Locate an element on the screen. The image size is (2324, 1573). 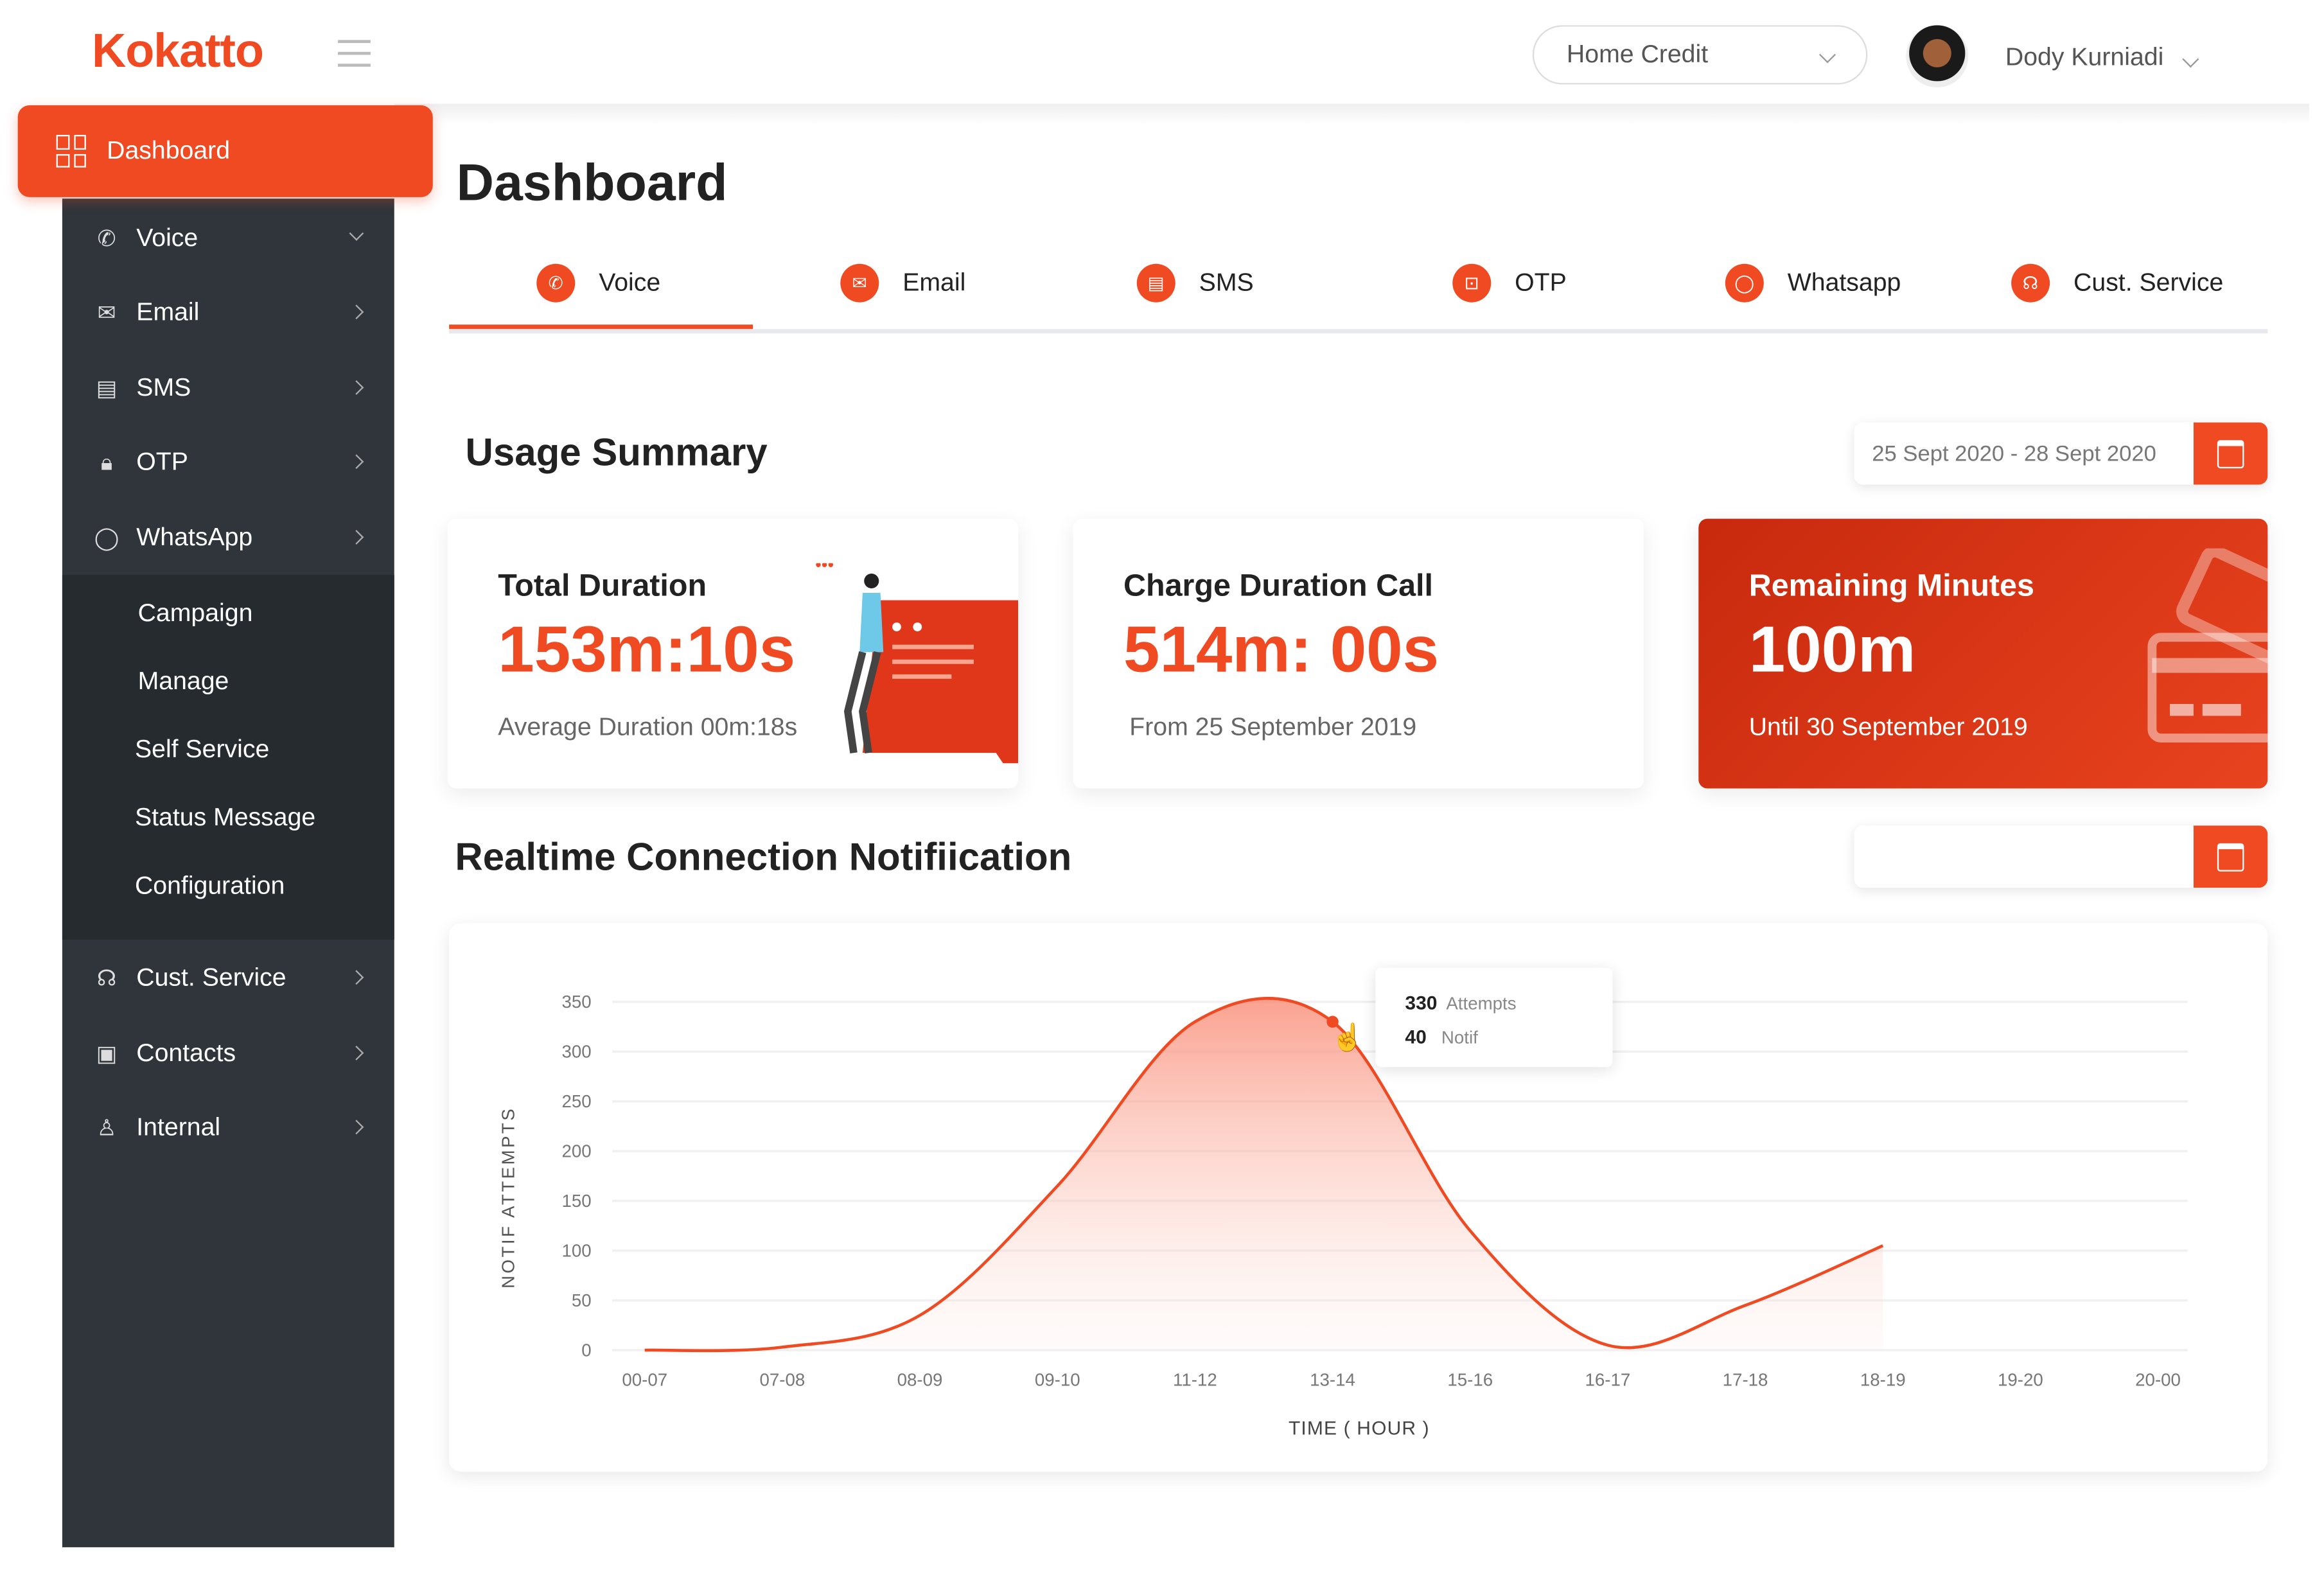
y-tick-label: 250 is located at coordinates (576, 1101).